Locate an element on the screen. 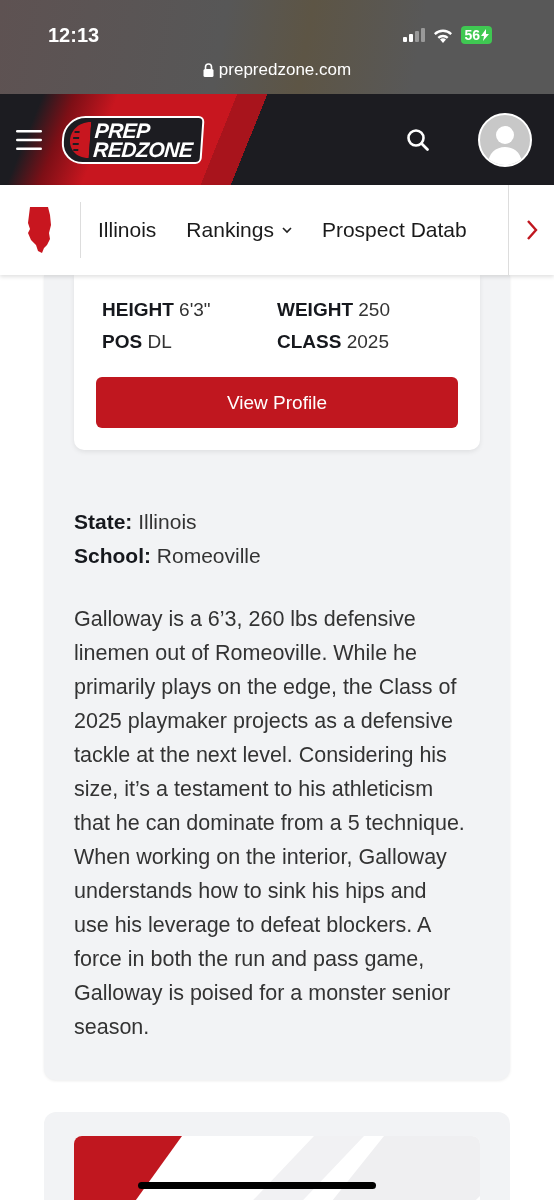  clock: 12:13 is located at coordinates (74, 35).